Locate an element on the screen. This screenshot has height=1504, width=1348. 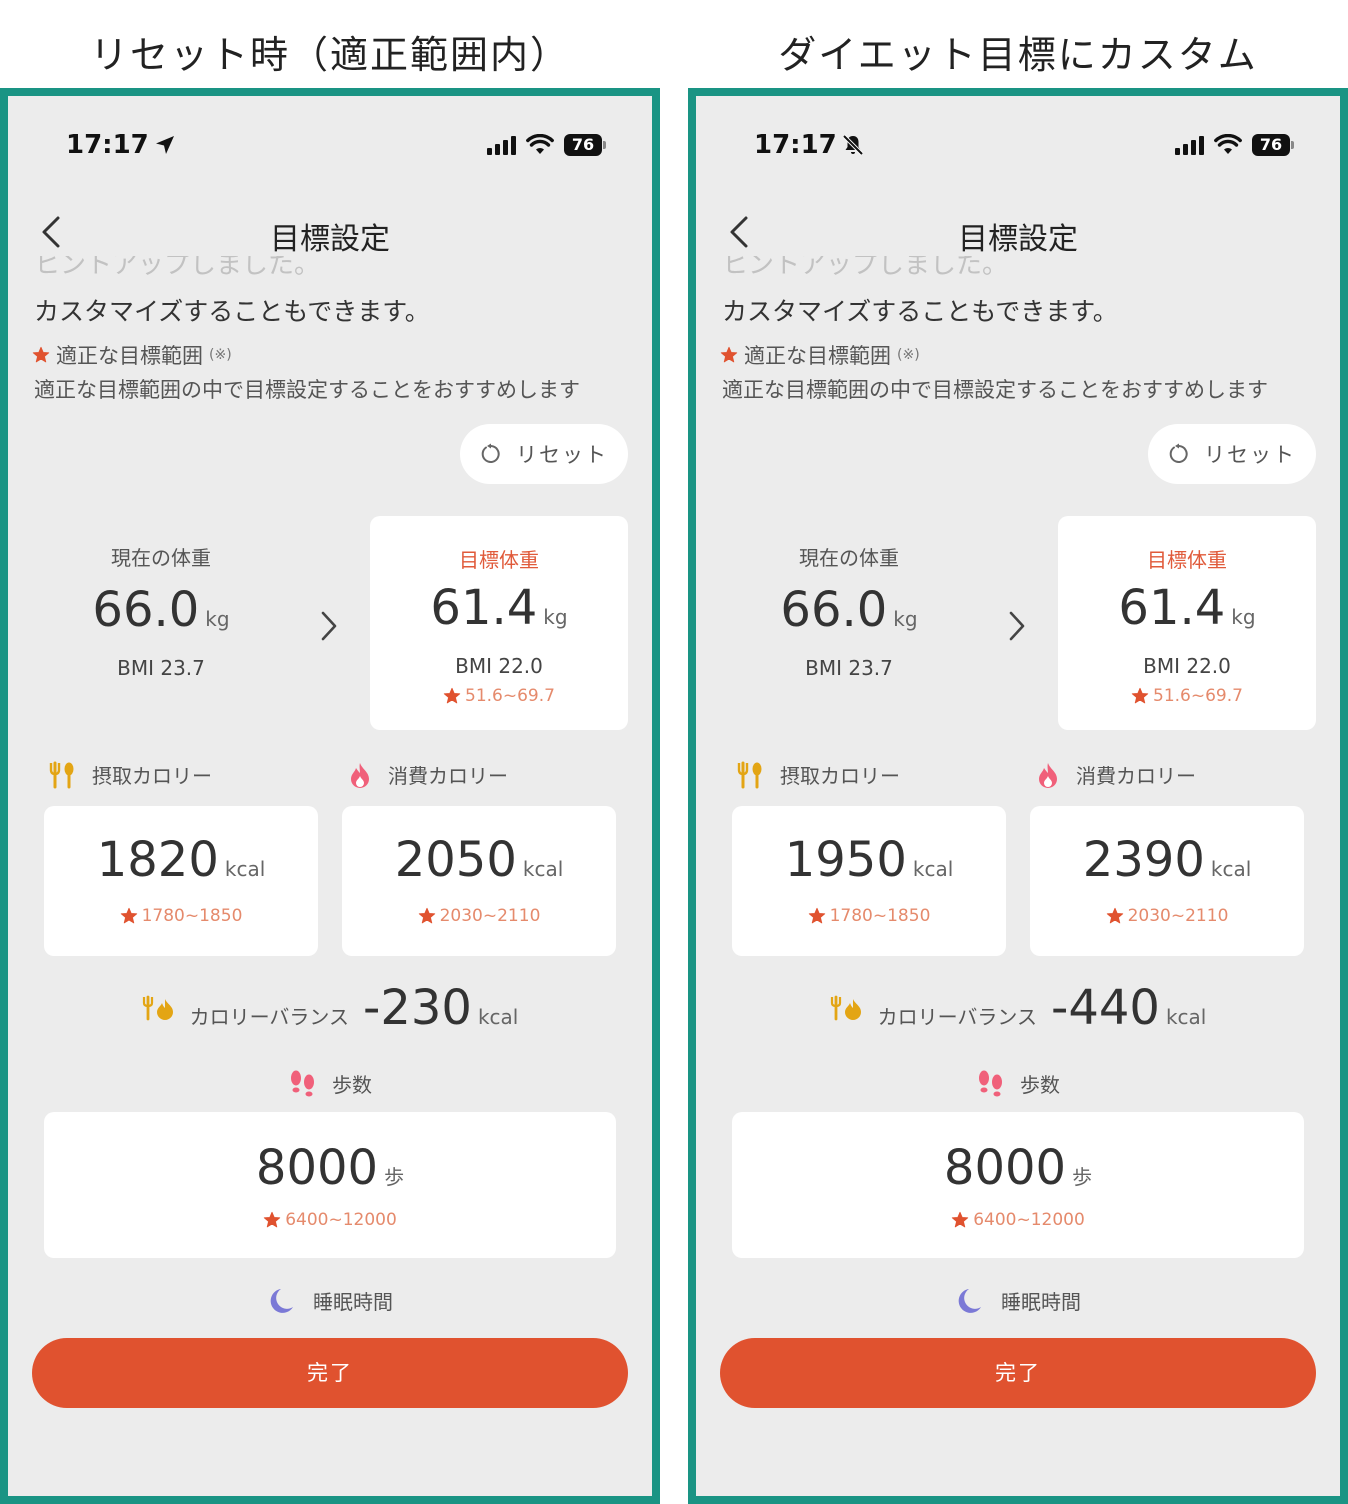
faded-scroll-text: ヒントアップしました。 is located at coordinates (334, 268).